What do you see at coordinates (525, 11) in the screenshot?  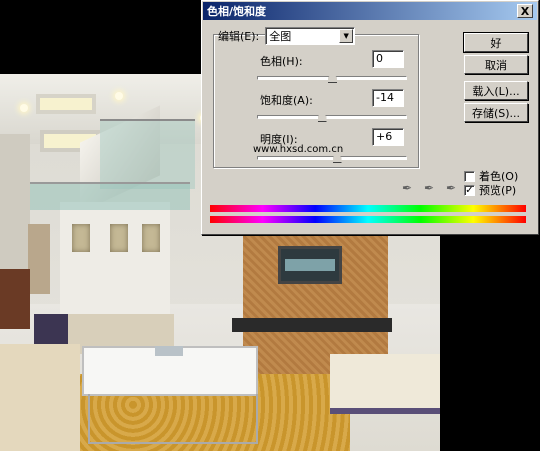 I see `close-button: X` at bounding box center [525, 11].